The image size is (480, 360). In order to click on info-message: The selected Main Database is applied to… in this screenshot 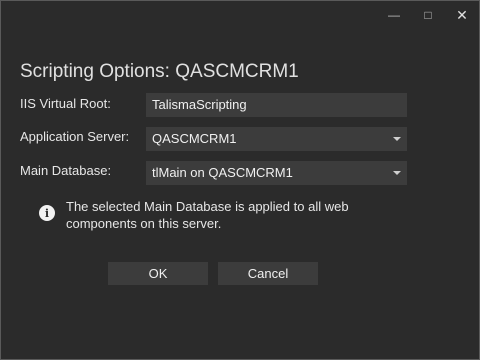, I will do `click(207, 215)`.